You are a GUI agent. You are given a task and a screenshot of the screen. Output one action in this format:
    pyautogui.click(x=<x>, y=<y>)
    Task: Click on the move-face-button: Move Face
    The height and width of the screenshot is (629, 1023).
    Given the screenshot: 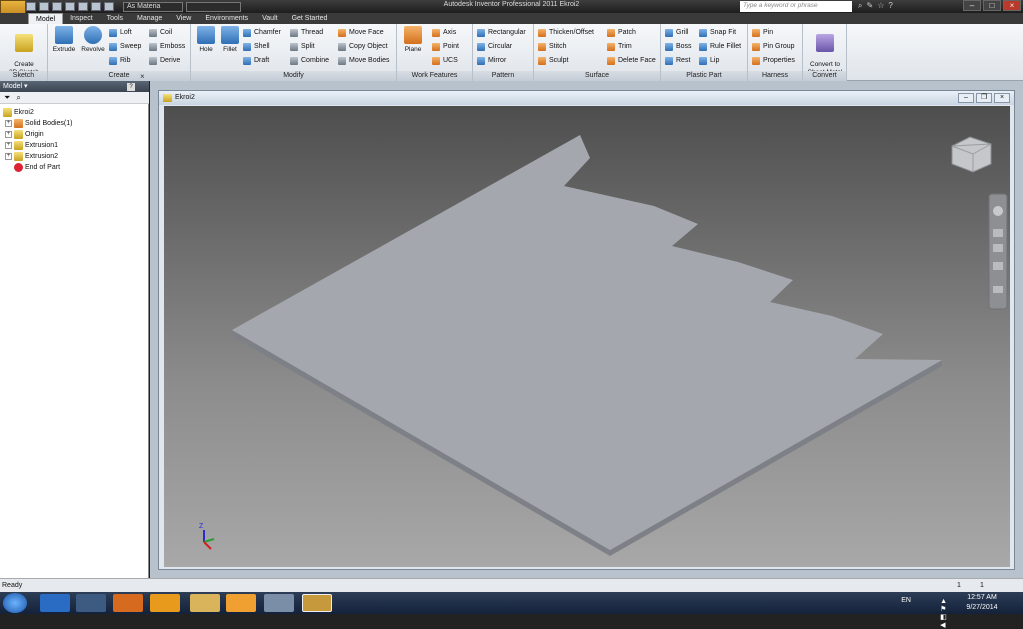 What is the action you would take?
    pyautogui.click(x=361, y=32)
    